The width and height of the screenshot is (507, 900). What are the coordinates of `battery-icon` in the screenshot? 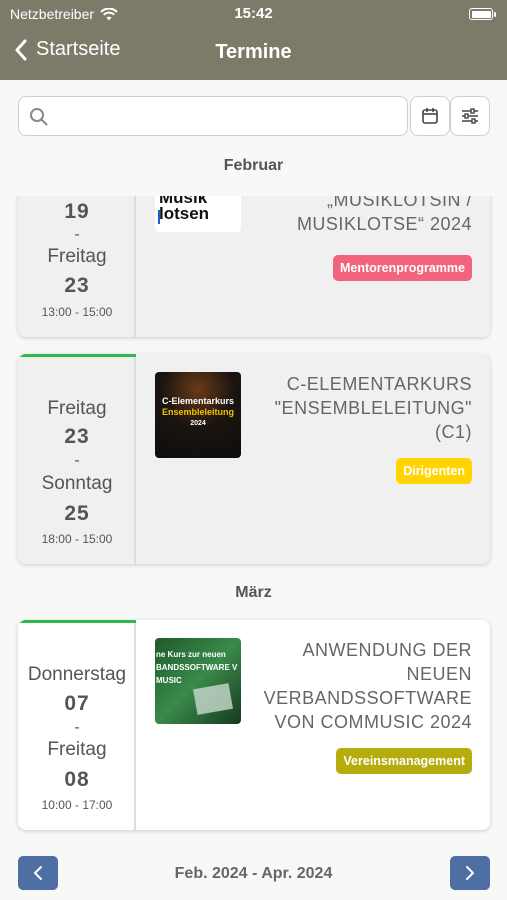 It's located at (482, 14).